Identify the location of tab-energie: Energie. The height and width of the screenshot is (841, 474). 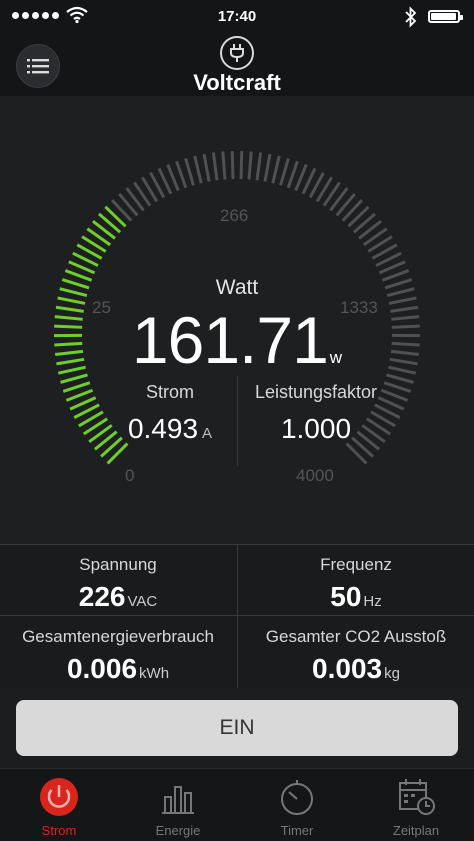
(178, 805).